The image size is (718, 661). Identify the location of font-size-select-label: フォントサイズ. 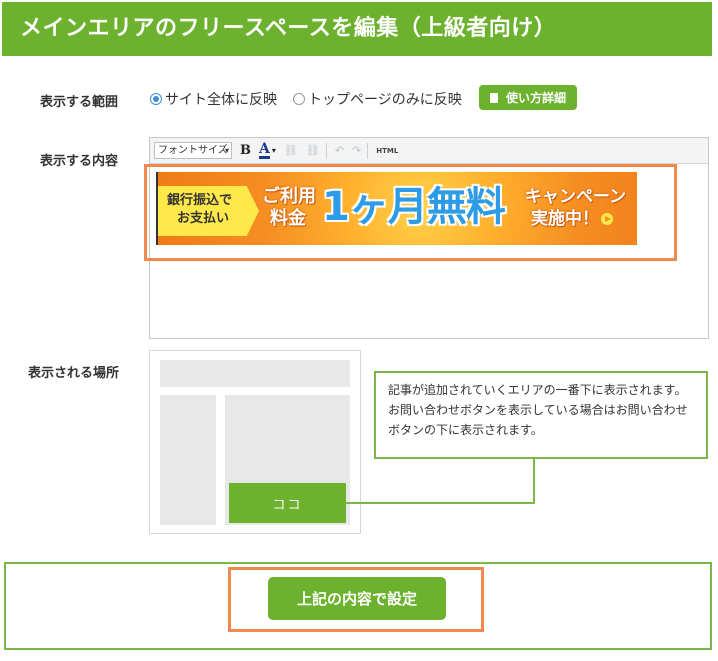
(193, 150).